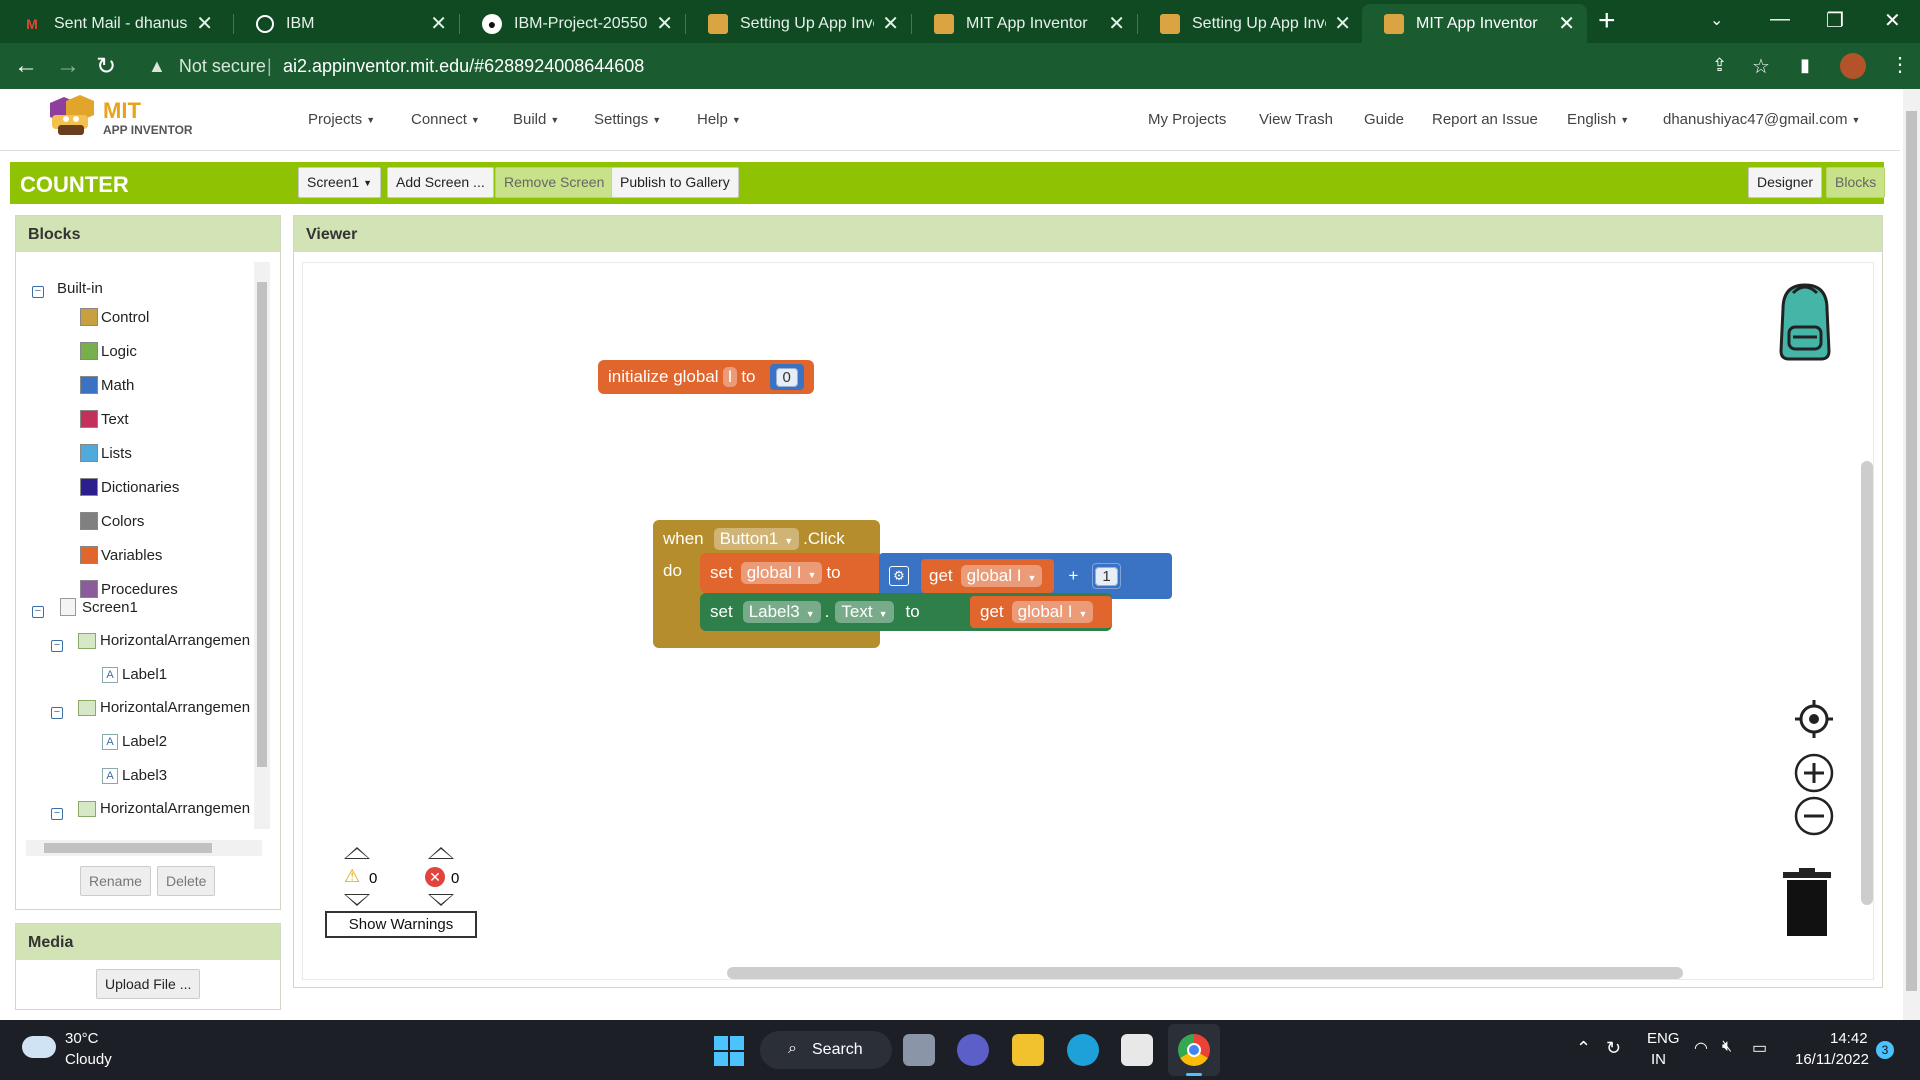  Describe the element at coordinates (114, 317) in the screenshot. I see `drawer-control: Control` at that location.